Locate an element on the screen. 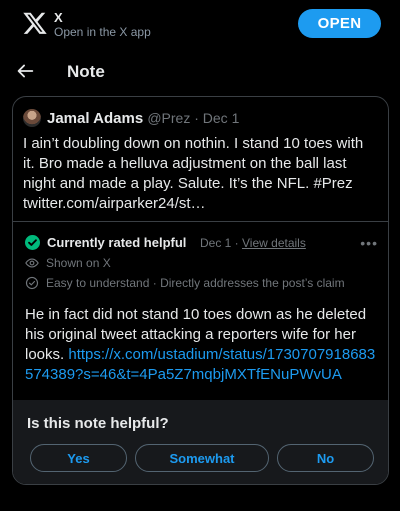 This screenshot has height=511, width=400. eye-icon is located at coordinates (32, 263).